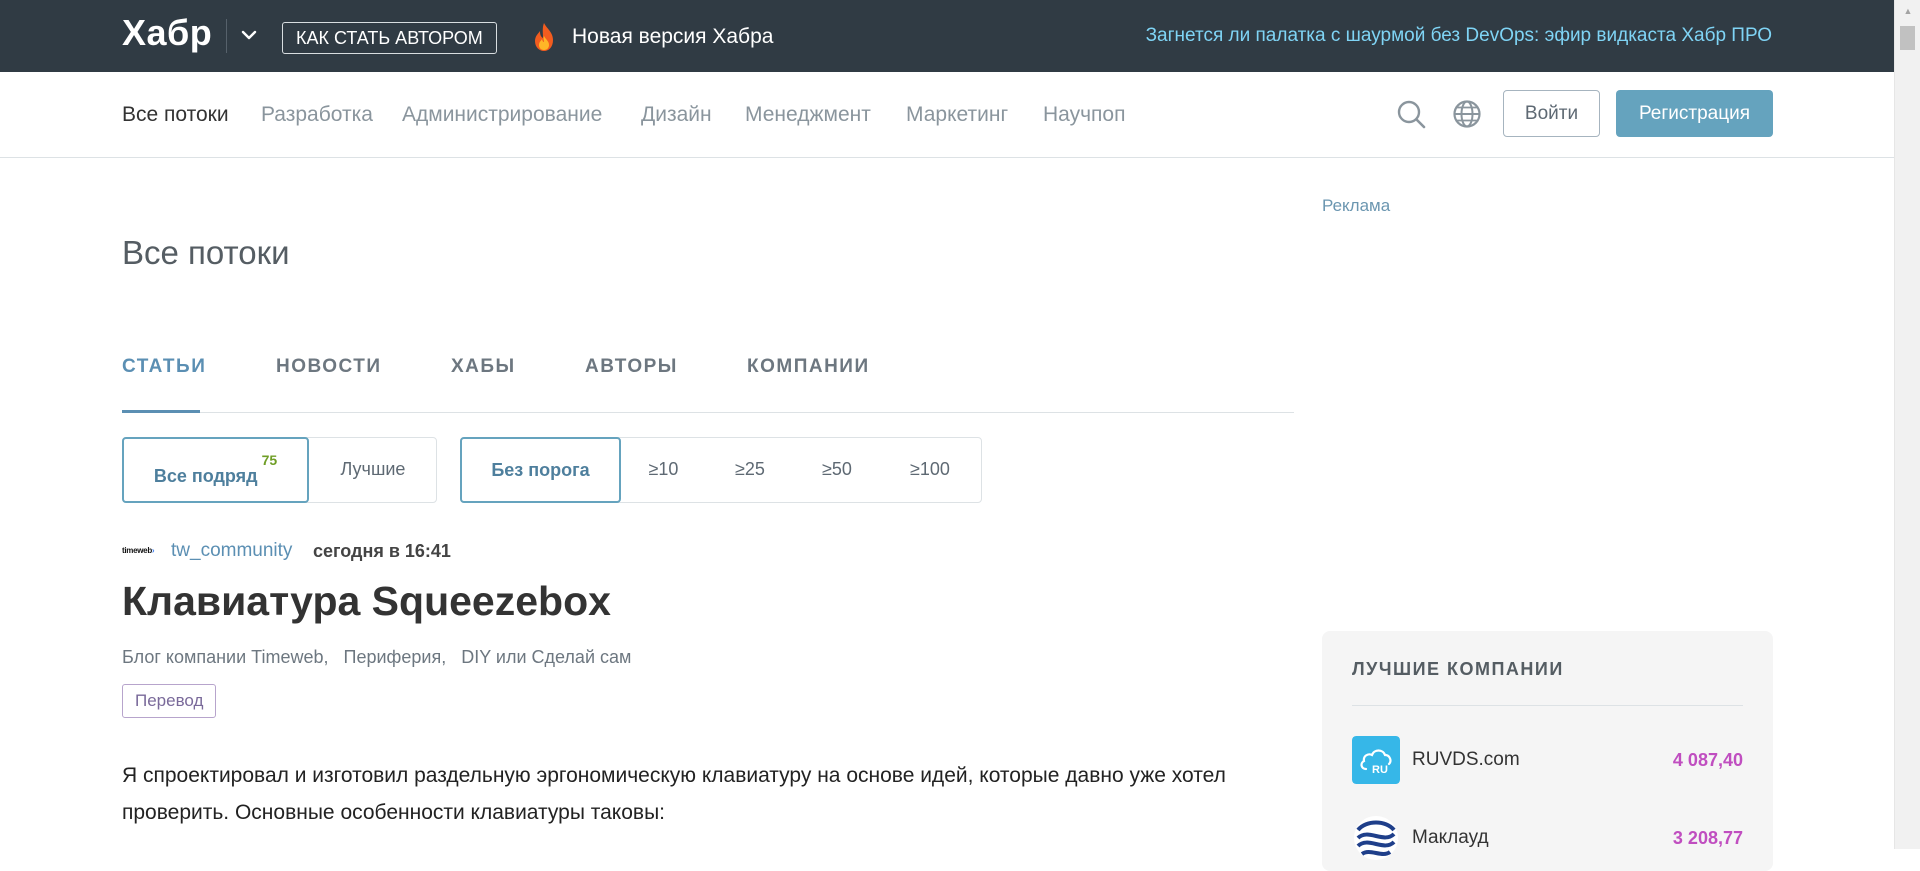 The width and height of the screenshot is (1920, 871). I want to click on new-version-link: Новая версия Хабра, so click(672, 37).